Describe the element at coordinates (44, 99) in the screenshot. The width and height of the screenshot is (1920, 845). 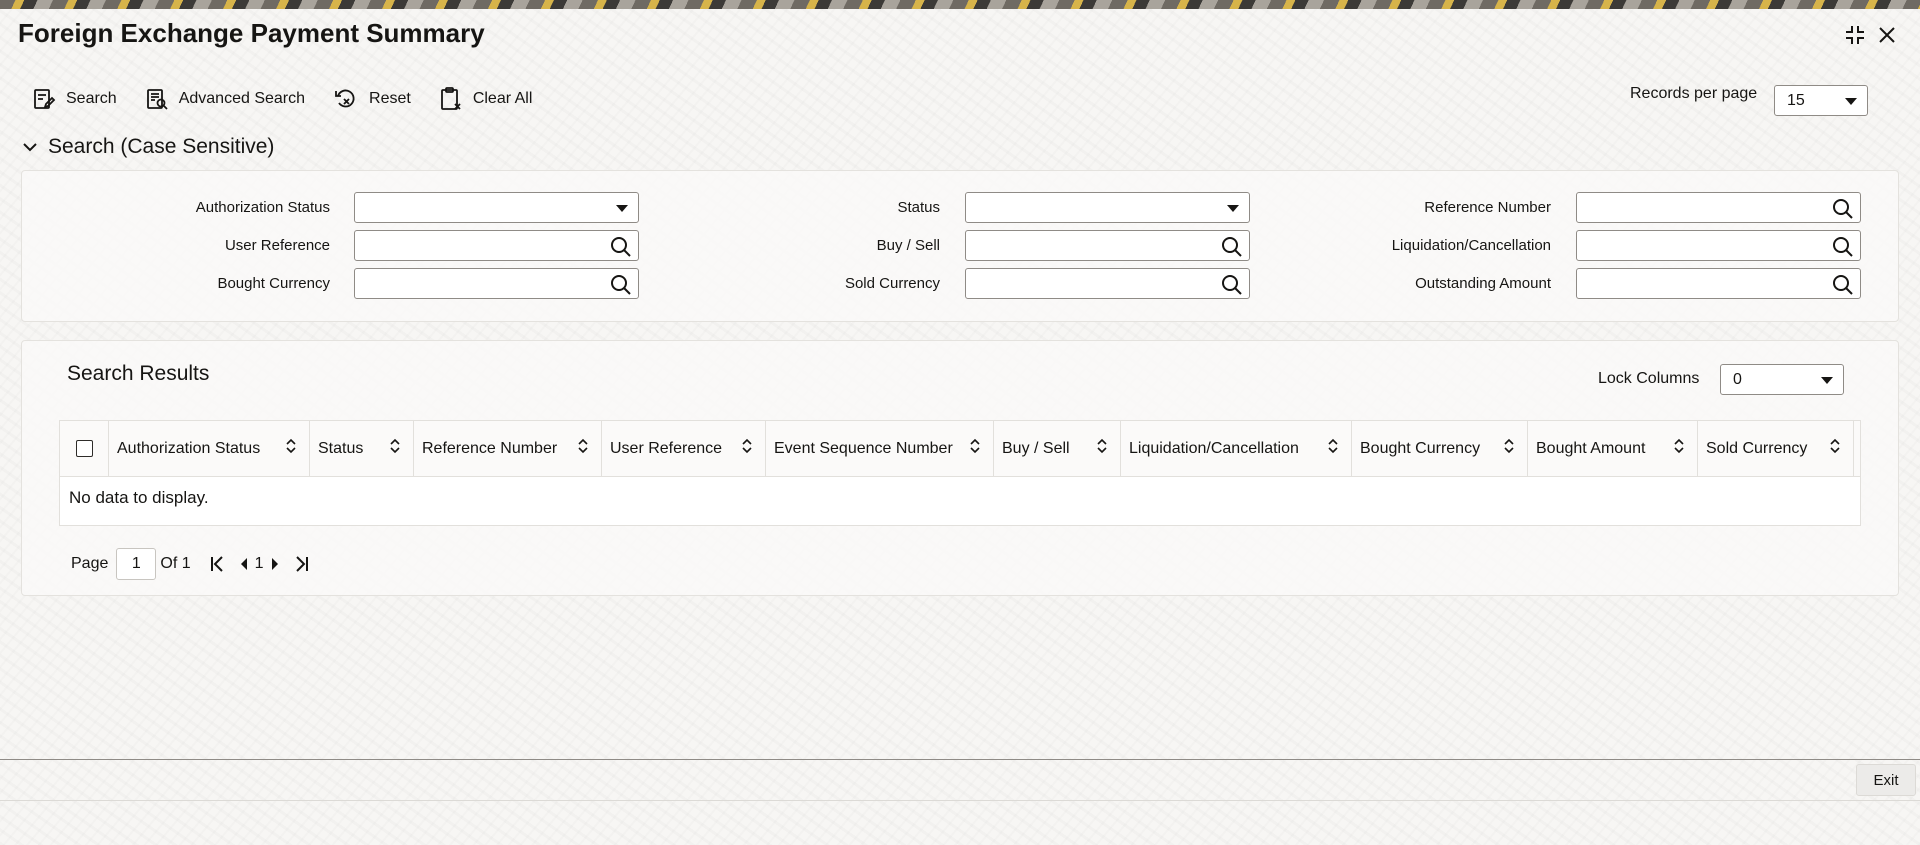
I see `search-form-icon` at that location.